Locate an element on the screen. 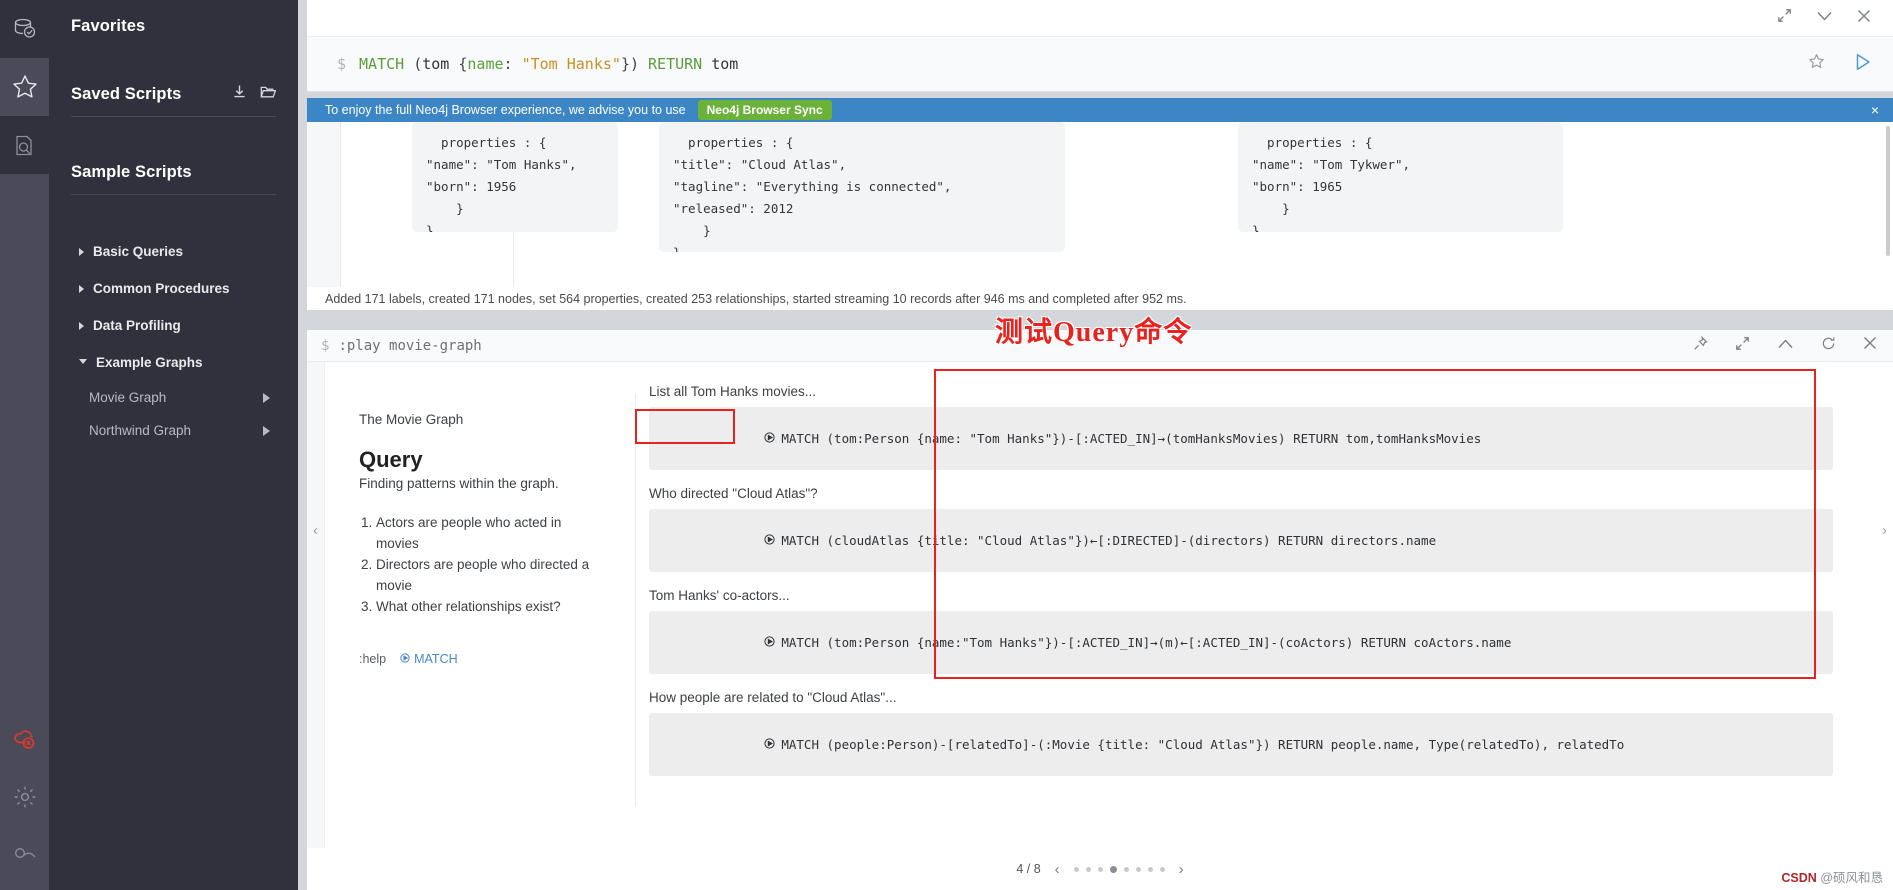 The image size is (1893, 890). tree-node-label: Basic Queries is located at coordinates (138, 251).